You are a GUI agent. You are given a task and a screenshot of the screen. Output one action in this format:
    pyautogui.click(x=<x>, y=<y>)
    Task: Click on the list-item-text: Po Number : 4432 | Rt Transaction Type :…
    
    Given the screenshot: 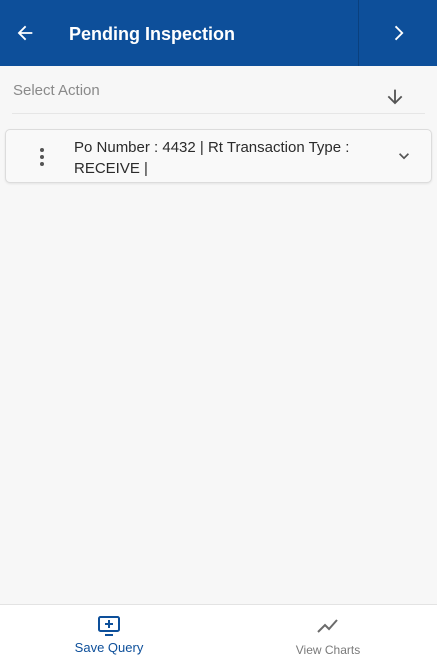 What is the action you would take?
    pyautogui.click(x=212, y=158)
    